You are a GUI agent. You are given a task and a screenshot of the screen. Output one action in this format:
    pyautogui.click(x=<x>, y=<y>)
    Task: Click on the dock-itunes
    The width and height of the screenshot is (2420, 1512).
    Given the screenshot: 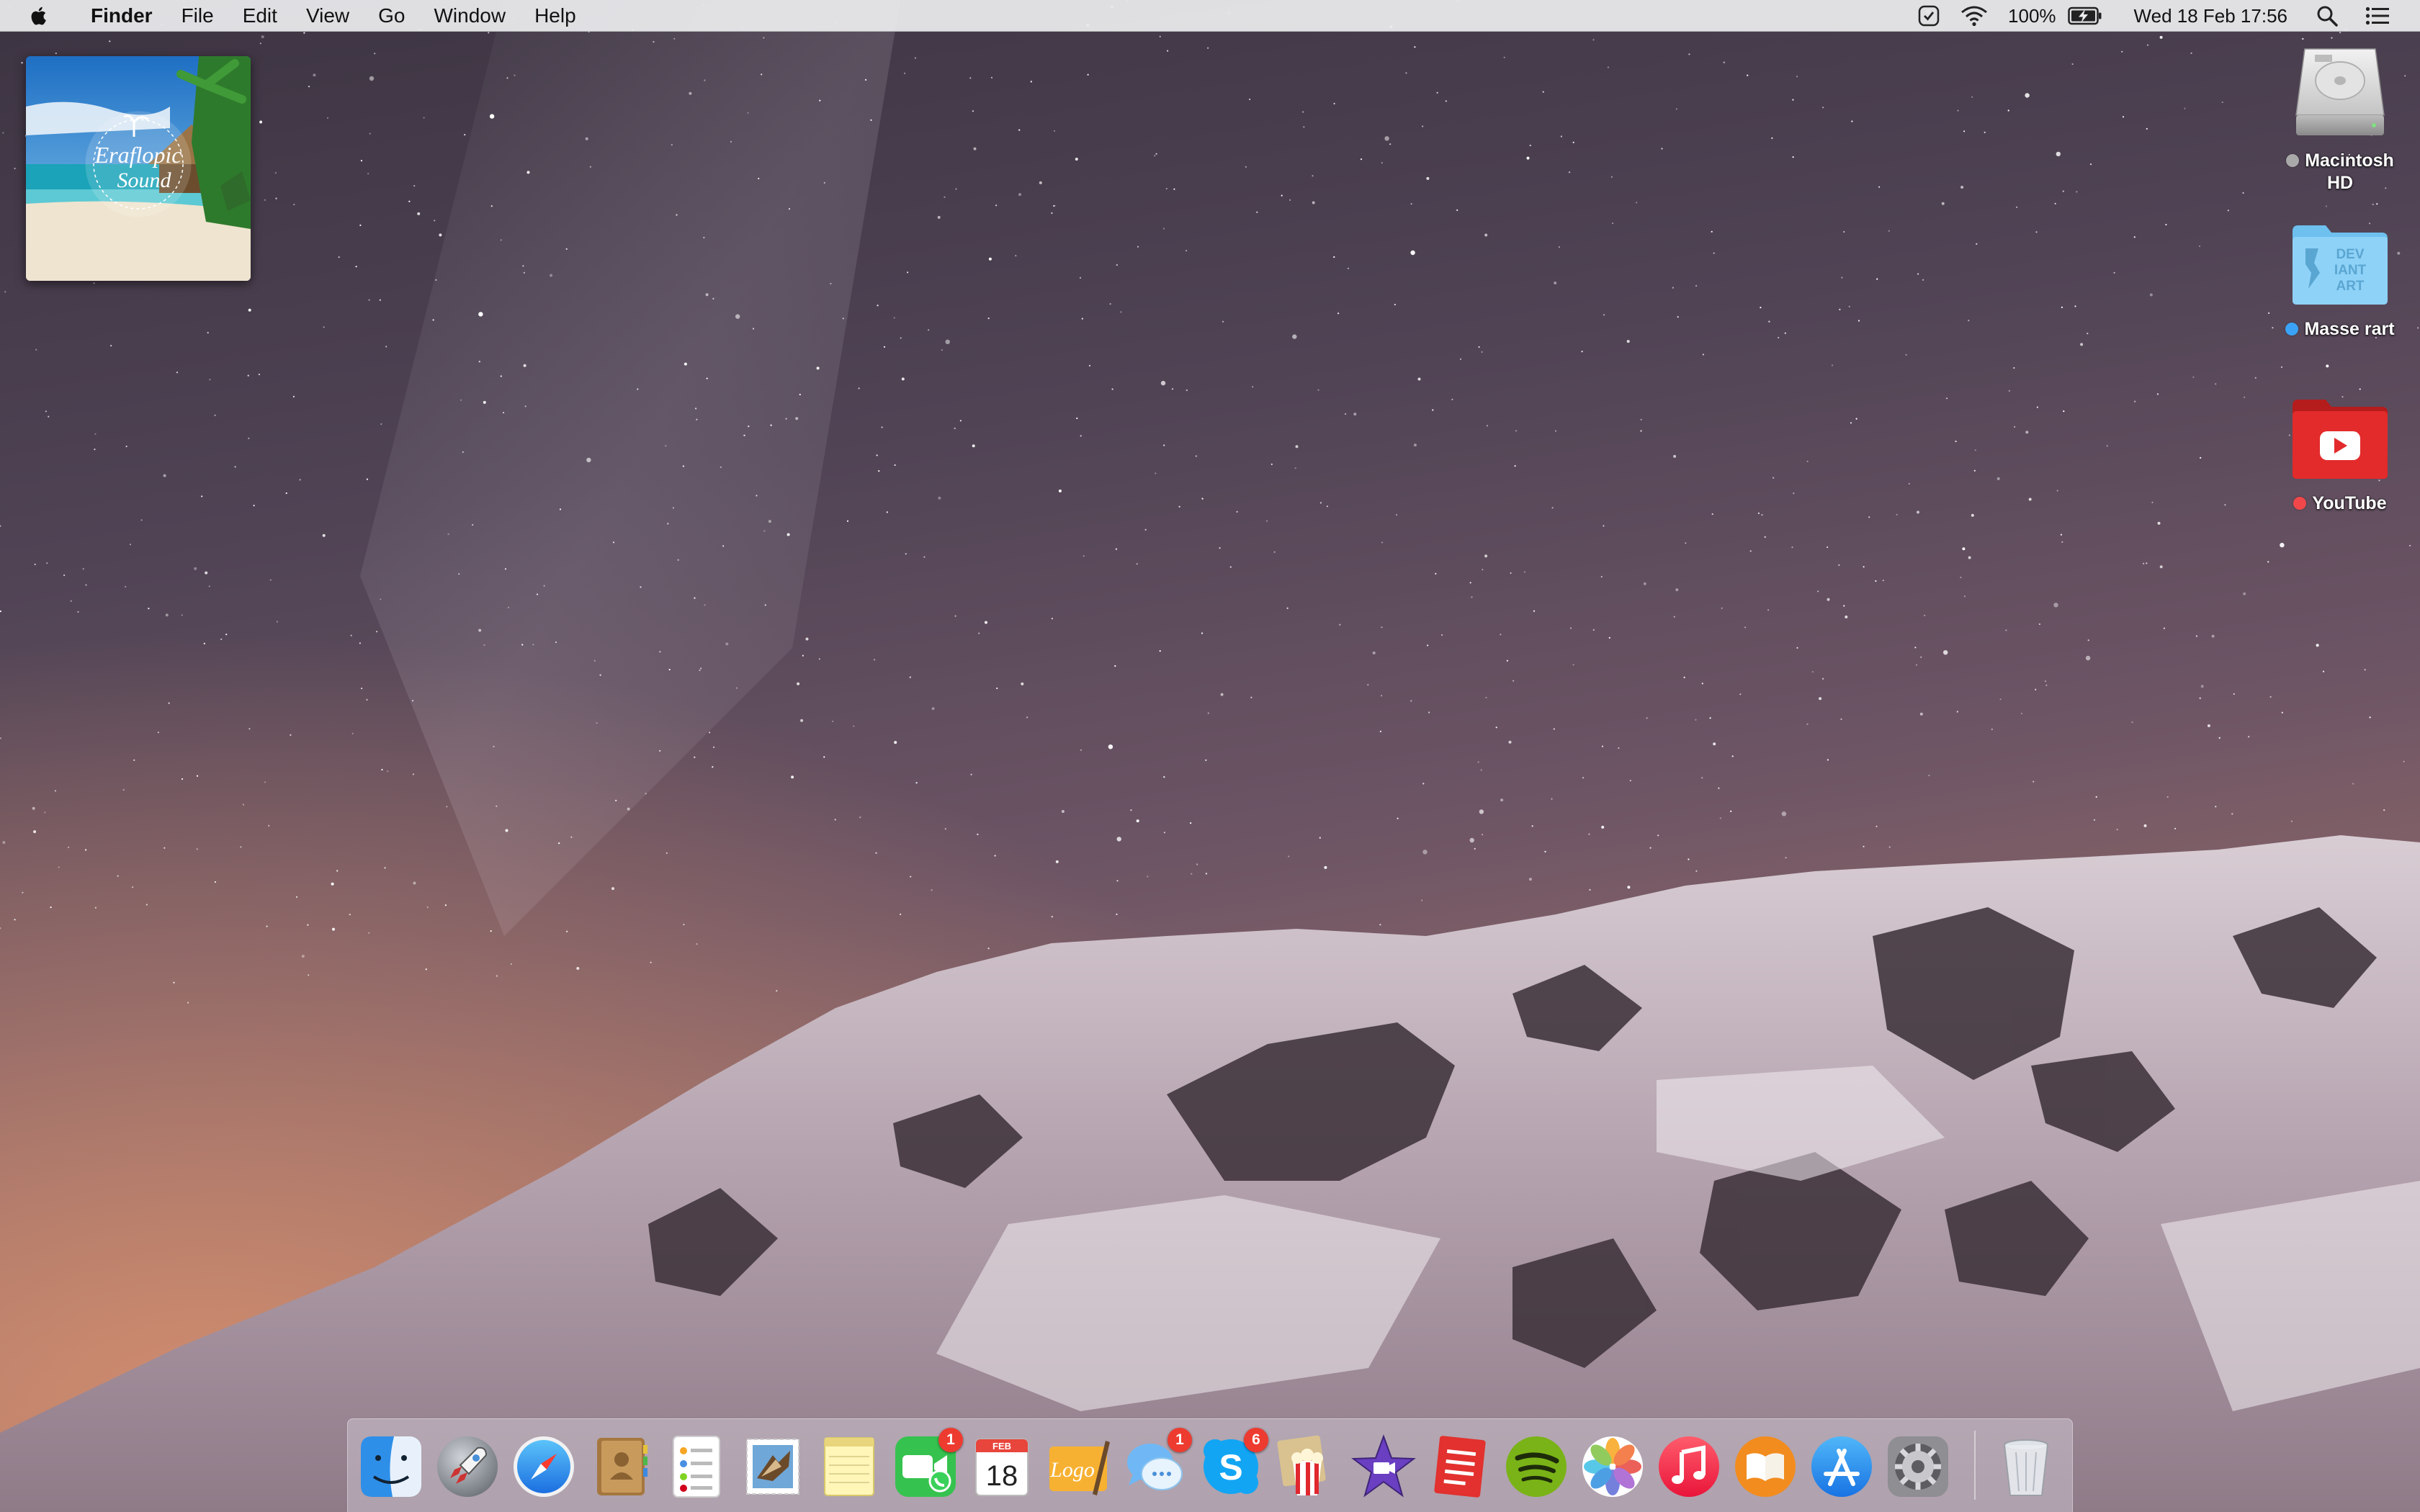 What is the action you would take?
    pyautogui.click(x=1689, y=1467)
    